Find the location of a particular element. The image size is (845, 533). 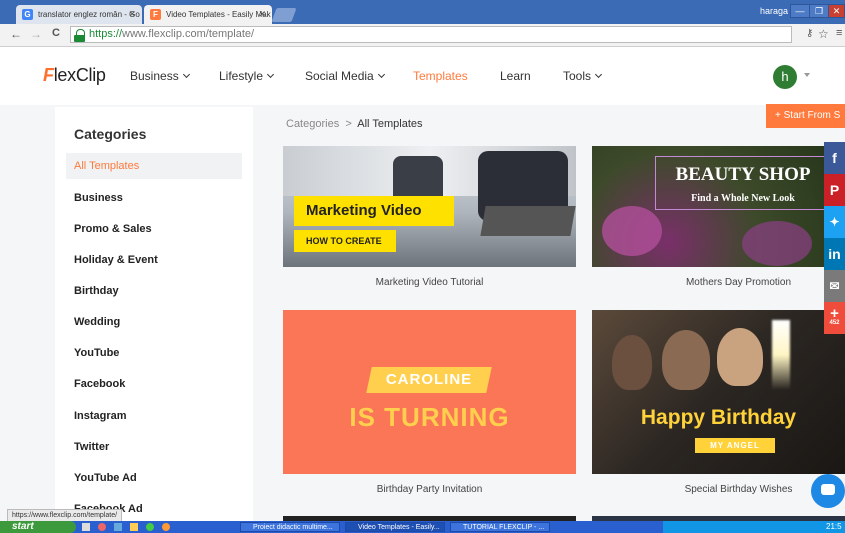

chat-icon is located at coordinates (828, 491).